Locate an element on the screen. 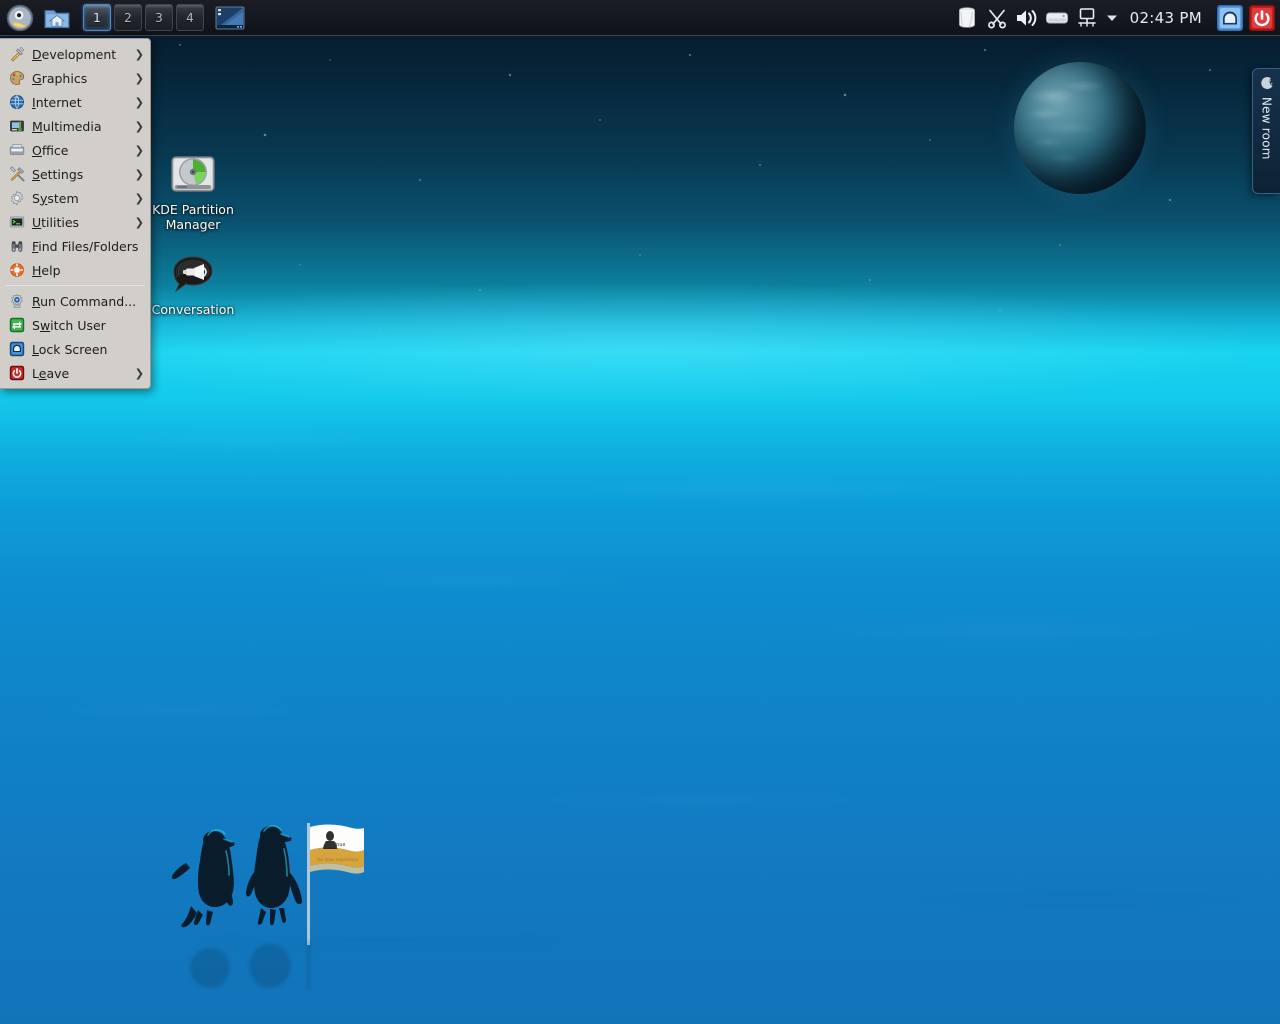 The width and height of the screenshot is (1280, 1024). tray-trash is located at coordinates (967, 18).